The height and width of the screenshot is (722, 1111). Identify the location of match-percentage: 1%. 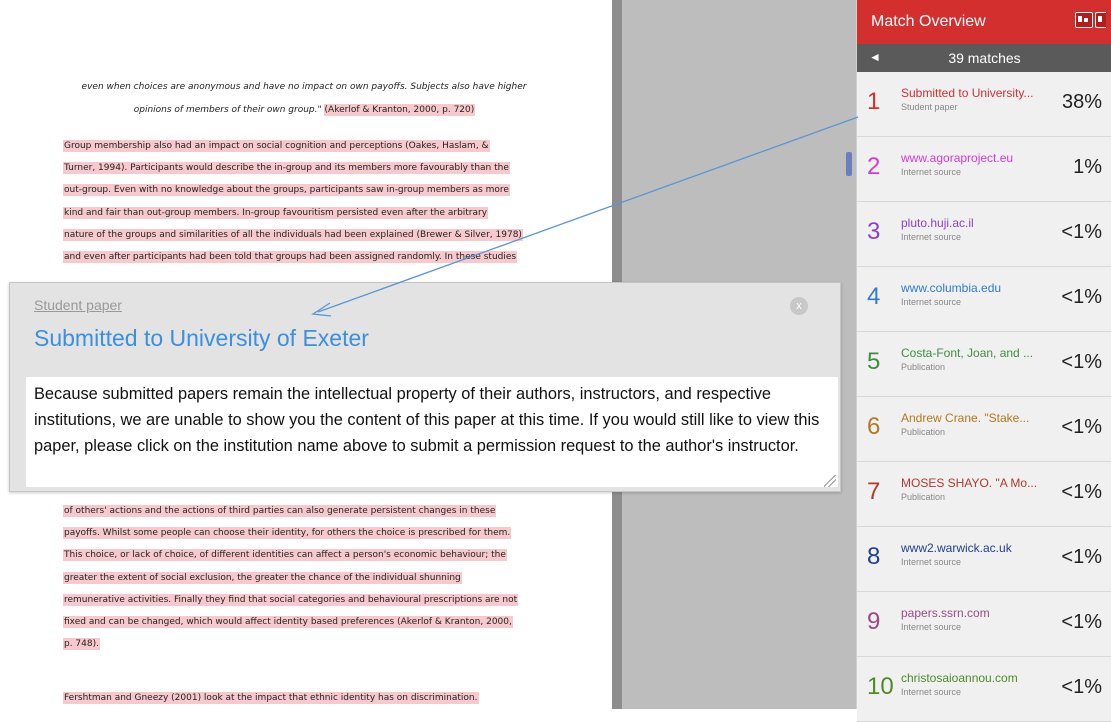
(1087, 167).